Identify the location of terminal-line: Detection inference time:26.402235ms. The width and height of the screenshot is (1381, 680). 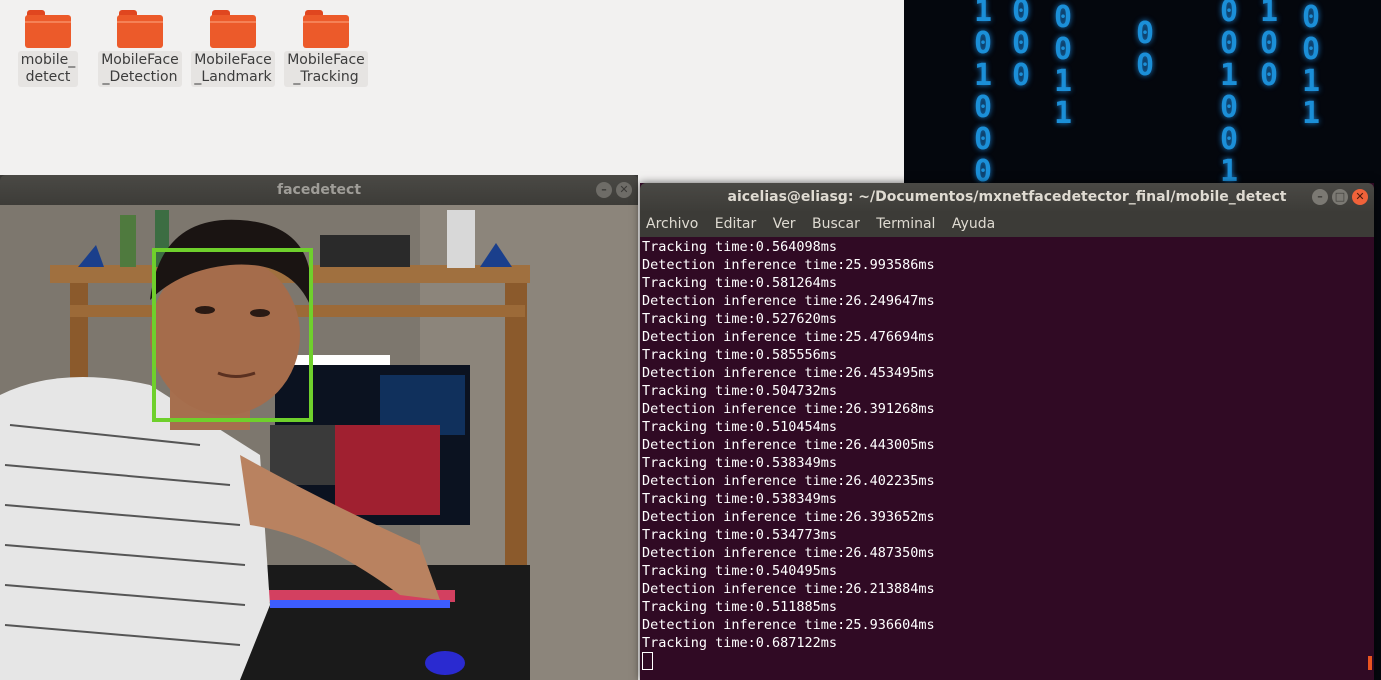
(788, 481).